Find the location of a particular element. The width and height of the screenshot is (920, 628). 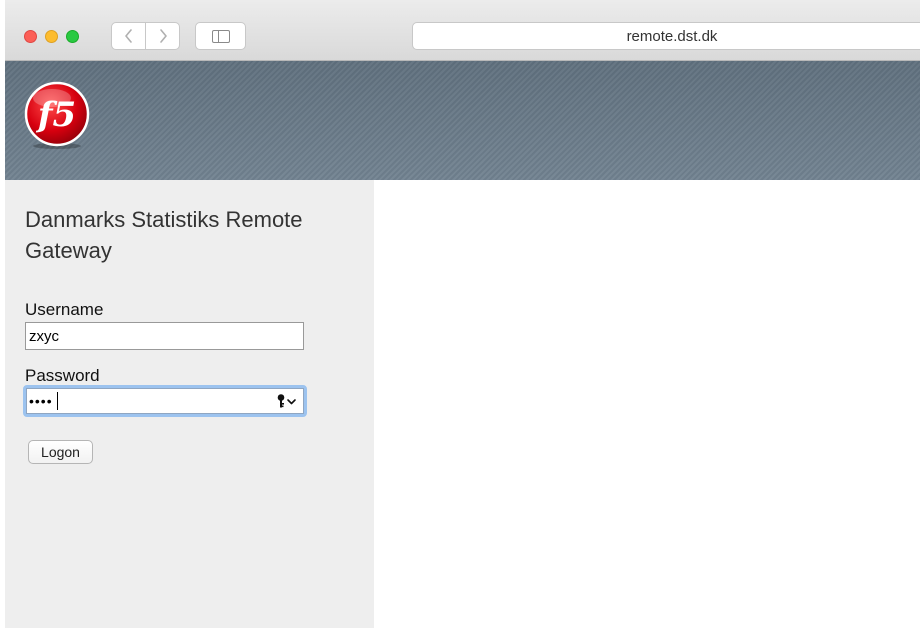

url-text: remote.dst.dk is located at coordinates (672, 36).